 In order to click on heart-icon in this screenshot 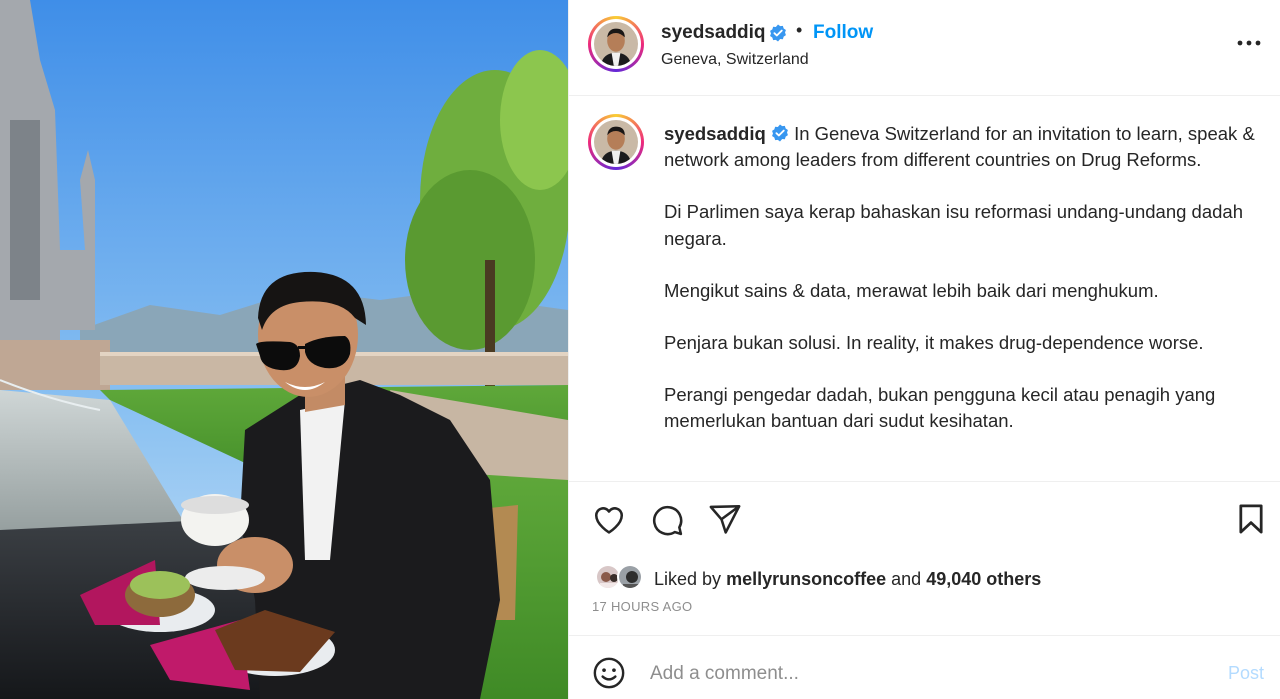, I will do `click(609, 519)`.